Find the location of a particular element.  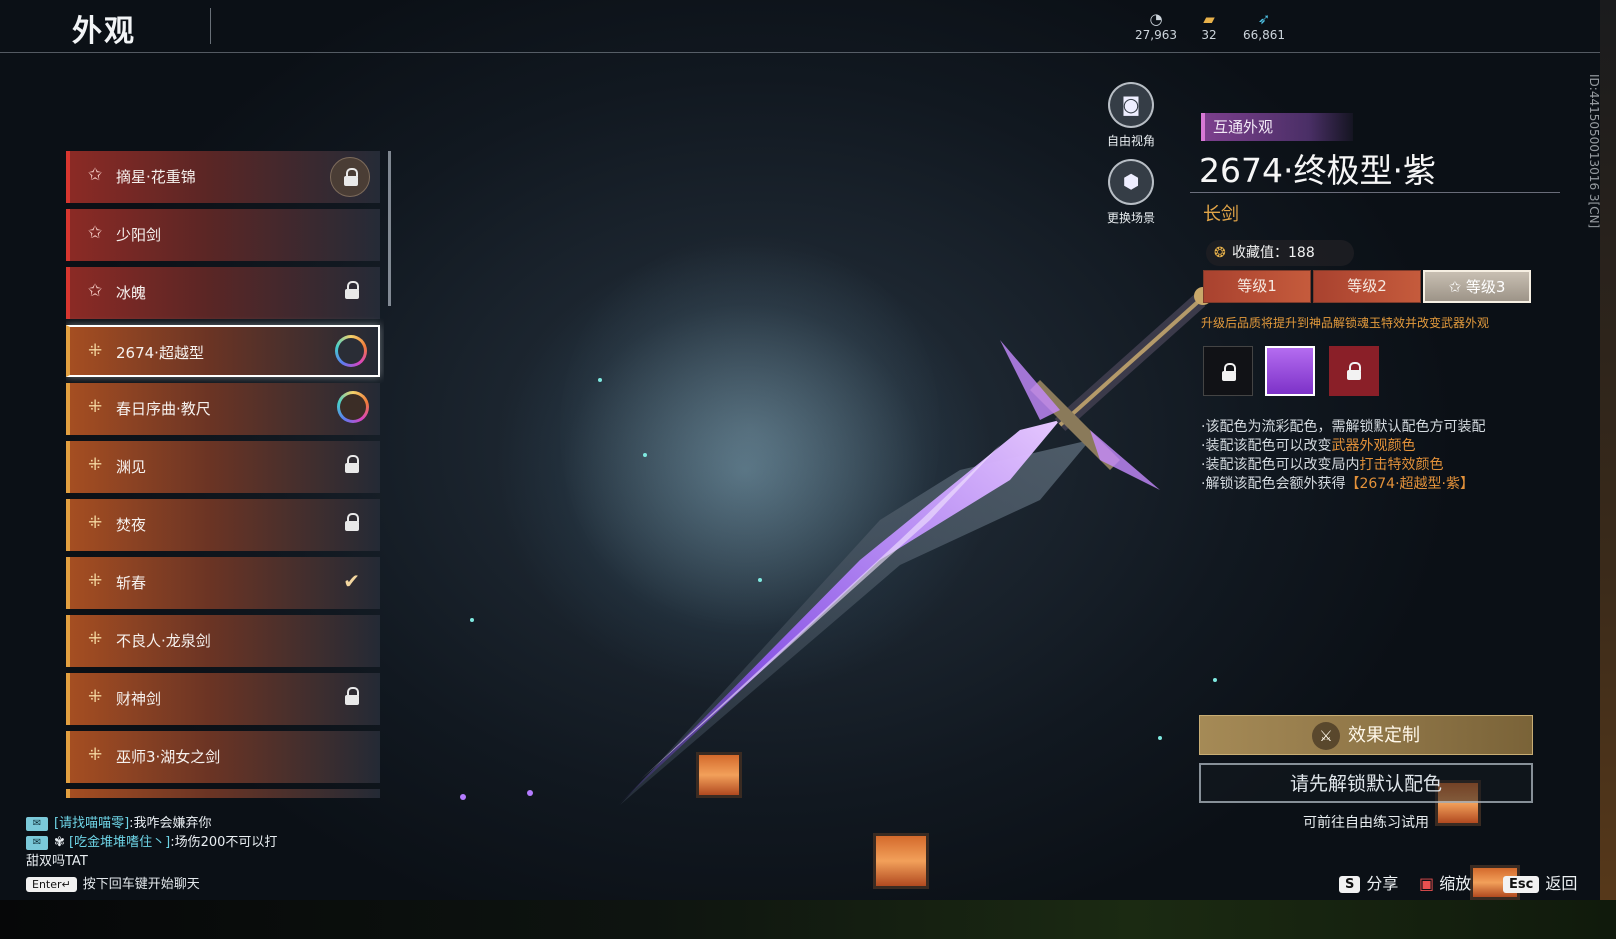

note-line: ·装配该配色可以改变武器外观颜色 is located at coordinates (1308, 446).